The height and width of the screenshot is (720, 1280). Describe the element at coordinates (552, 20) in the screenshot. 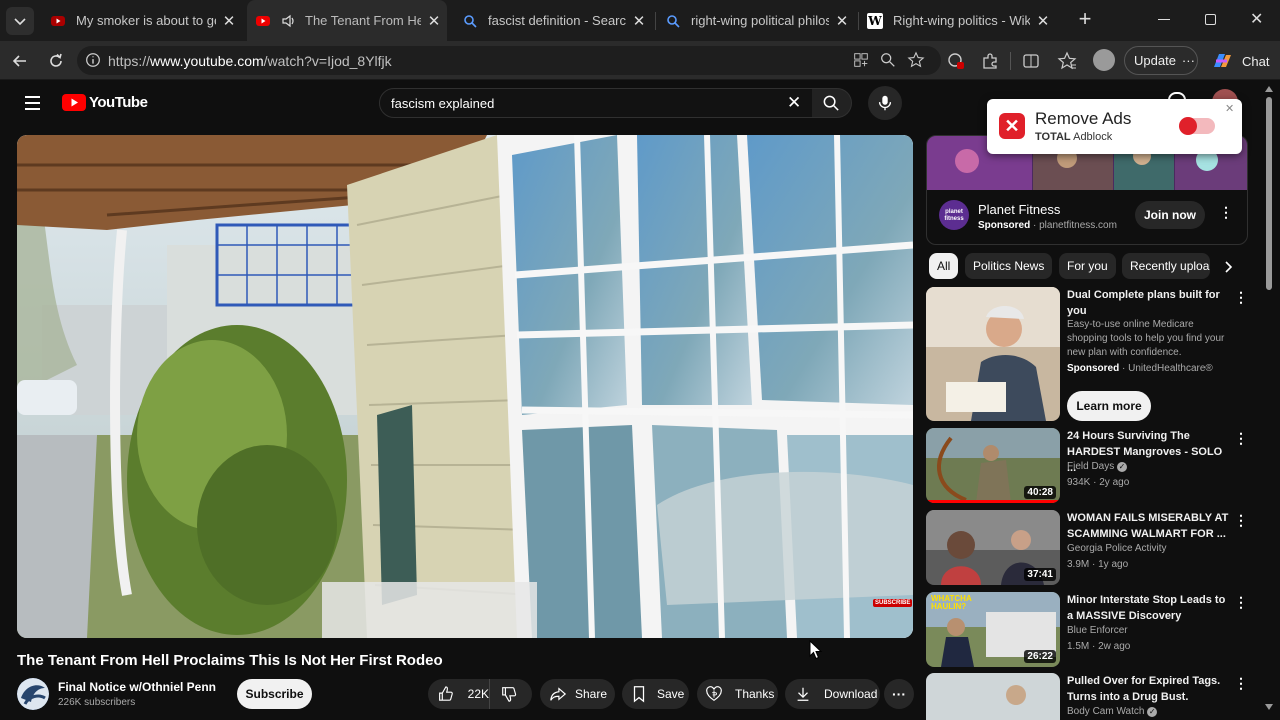

I see `tab-fascist-definition: fascist definition - Search ✕` at that location.